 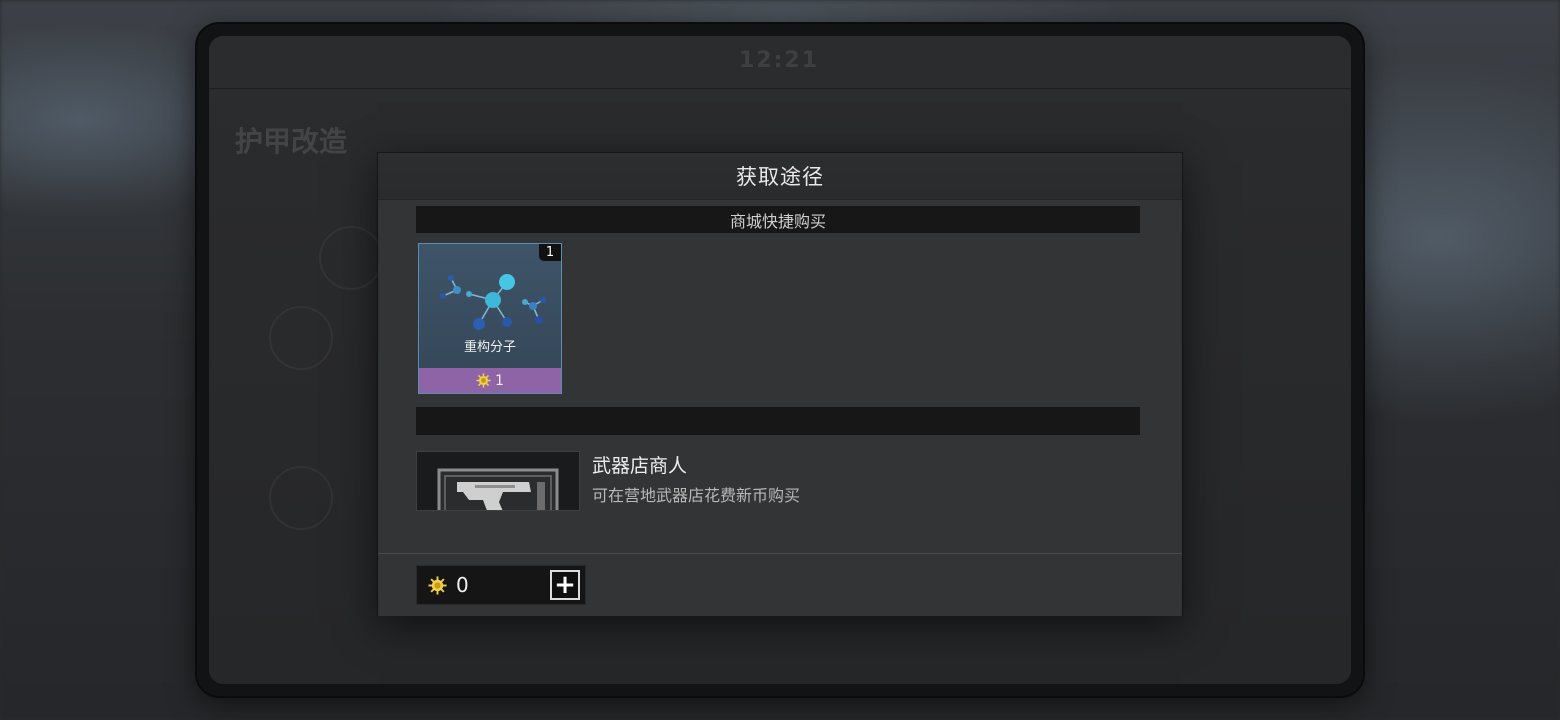 I want to click on add-currency-button: +, so click(x=565, y=585).